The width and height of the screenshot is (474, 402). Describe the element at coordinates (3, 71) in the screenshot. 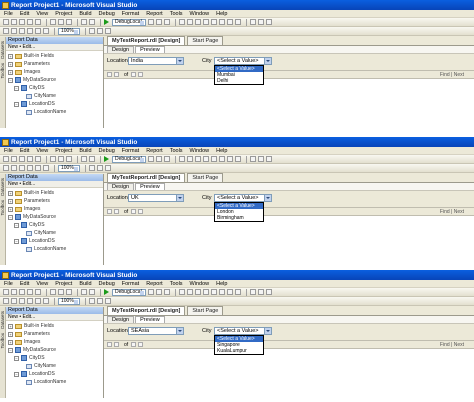

I see `side-tab-toolbox: Toolbox` at that location.